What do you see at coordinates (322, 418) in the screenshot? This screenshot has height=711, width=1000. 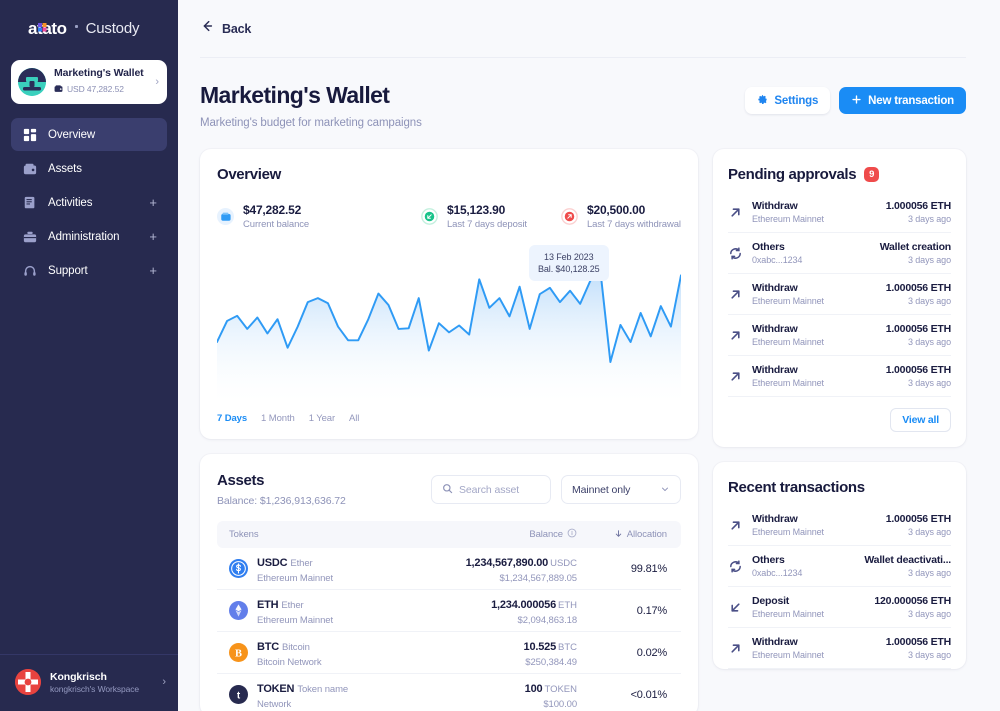 I see `range-1-year: 1 Year` at bounding box center [322, 418].